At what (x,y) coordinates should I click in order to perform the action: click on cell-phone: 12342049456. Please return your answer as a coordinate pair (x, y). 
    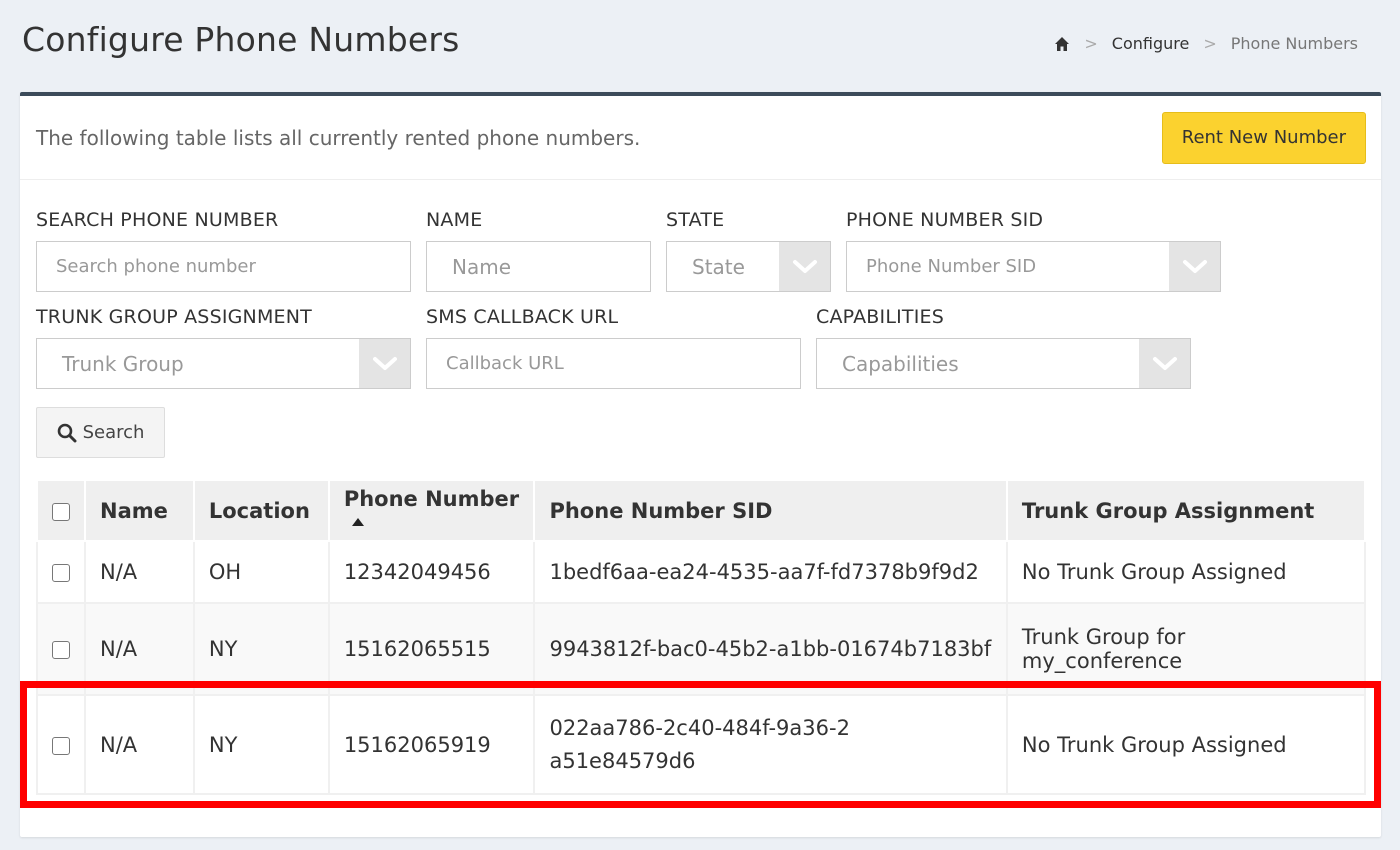
    Looking at the image, I should click on (431, 572).